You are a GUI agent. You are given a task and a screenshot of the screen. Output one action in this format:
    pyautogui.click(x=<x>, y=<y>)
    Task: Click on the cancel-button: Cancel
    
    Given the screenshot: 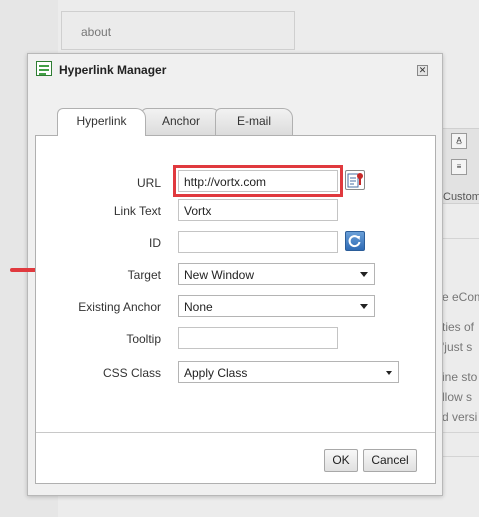 What is the action you would take?
    pyautogui.click(x=390, y=460)
    